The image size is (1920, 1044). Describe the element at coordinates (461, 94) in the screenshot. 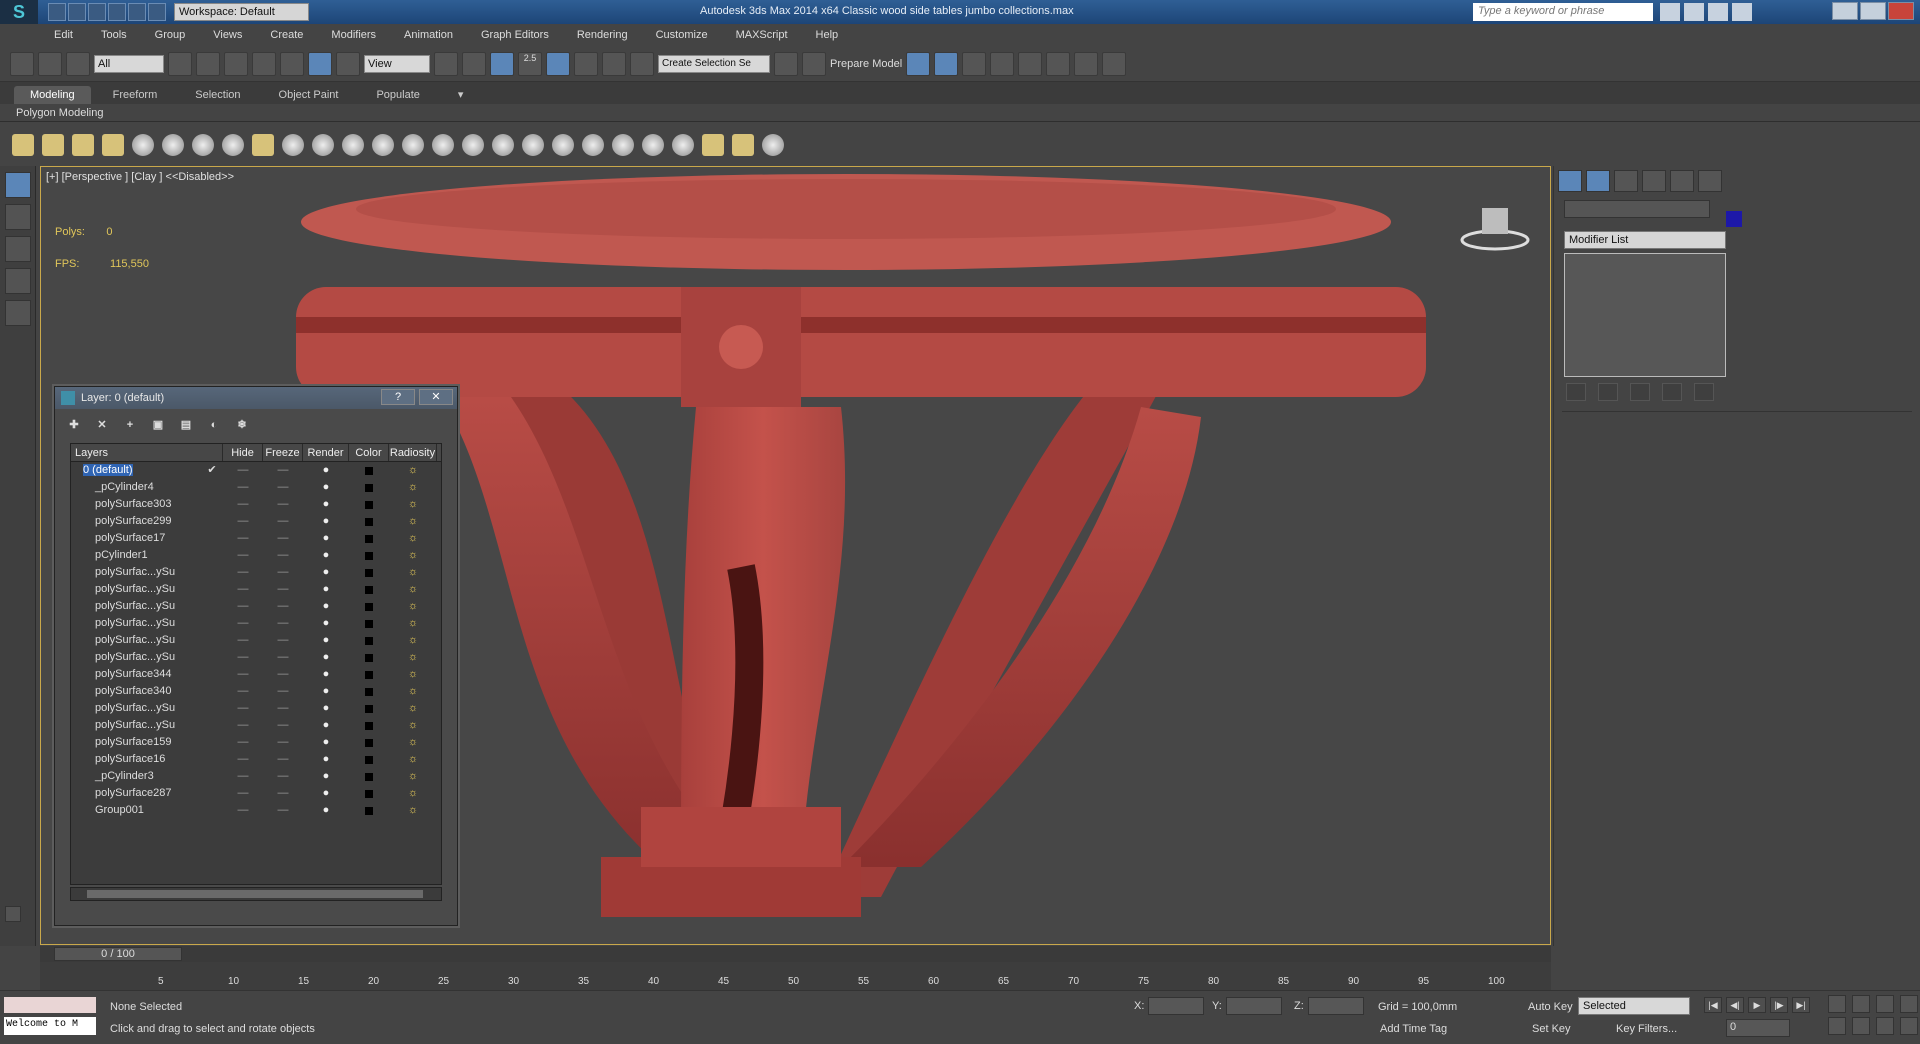

I see `ribbon-options-icon: ▾` at that location.